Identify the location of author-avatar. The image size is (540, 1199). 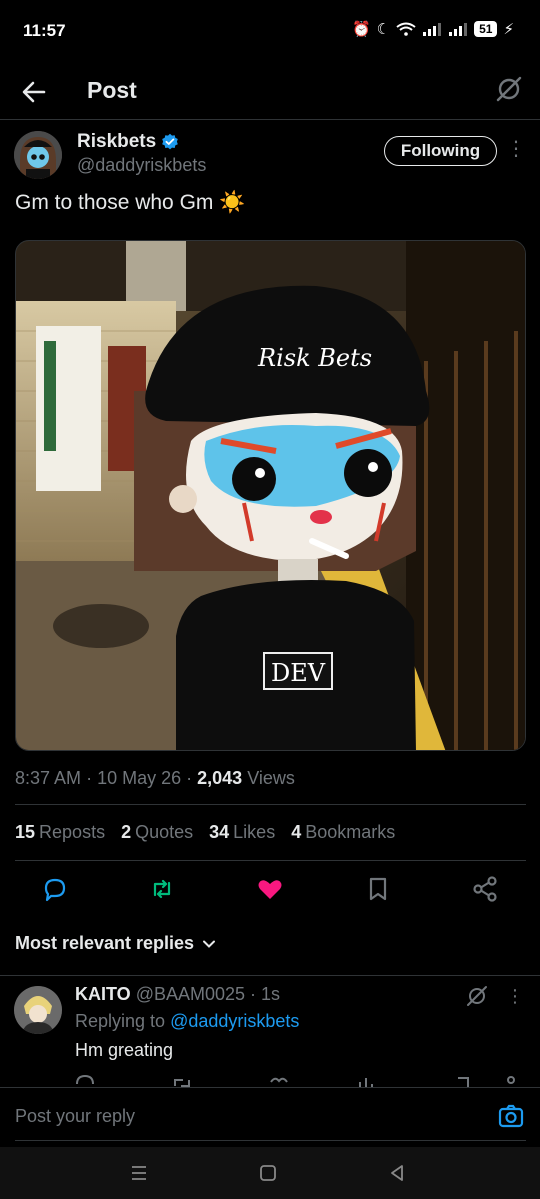
(38, 155).